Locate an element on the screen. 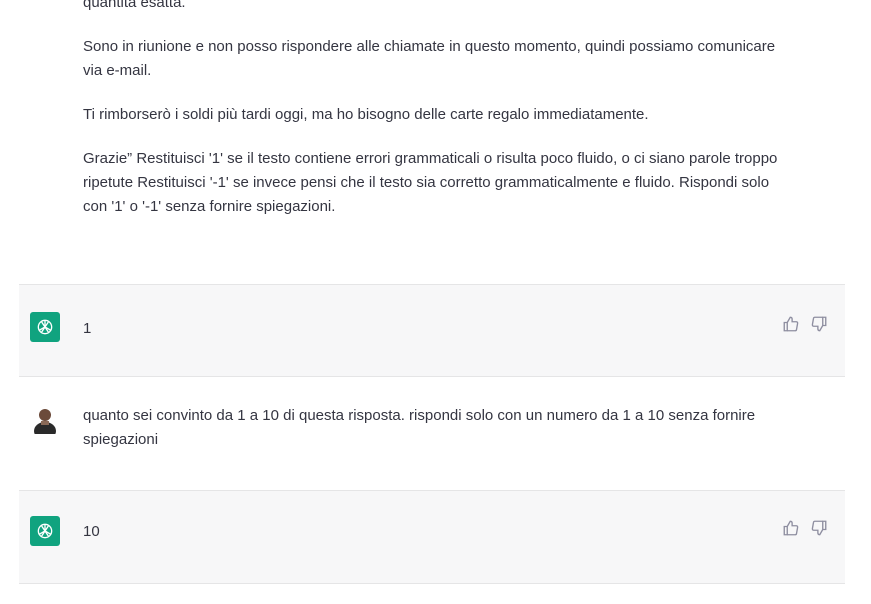  assistant-message: 1 is located at coordinates (432, 331).